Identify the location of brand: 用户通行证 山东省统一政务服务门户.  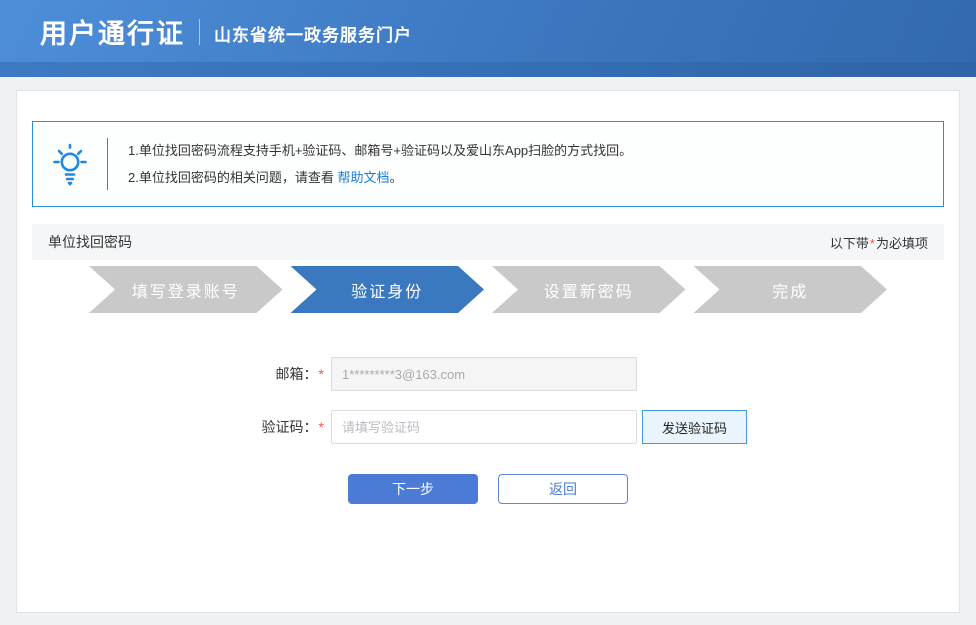
(226, 31).